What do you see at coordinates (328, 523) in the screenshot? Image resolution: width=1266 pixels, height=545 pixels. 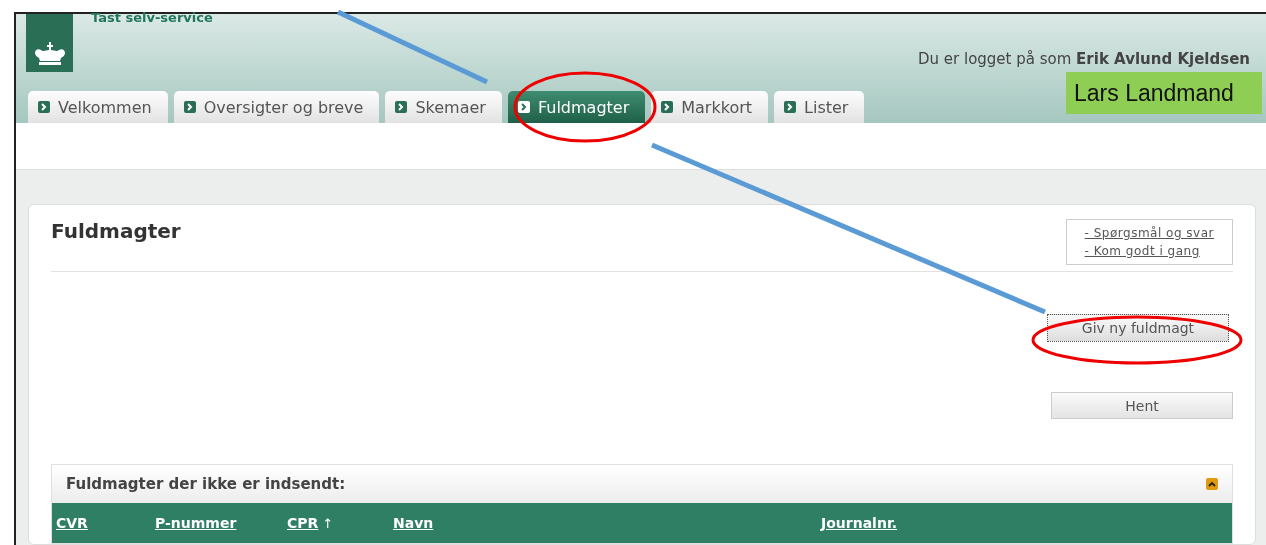 I see `sort-arrow: ↑` at bounding box center [328, 523].